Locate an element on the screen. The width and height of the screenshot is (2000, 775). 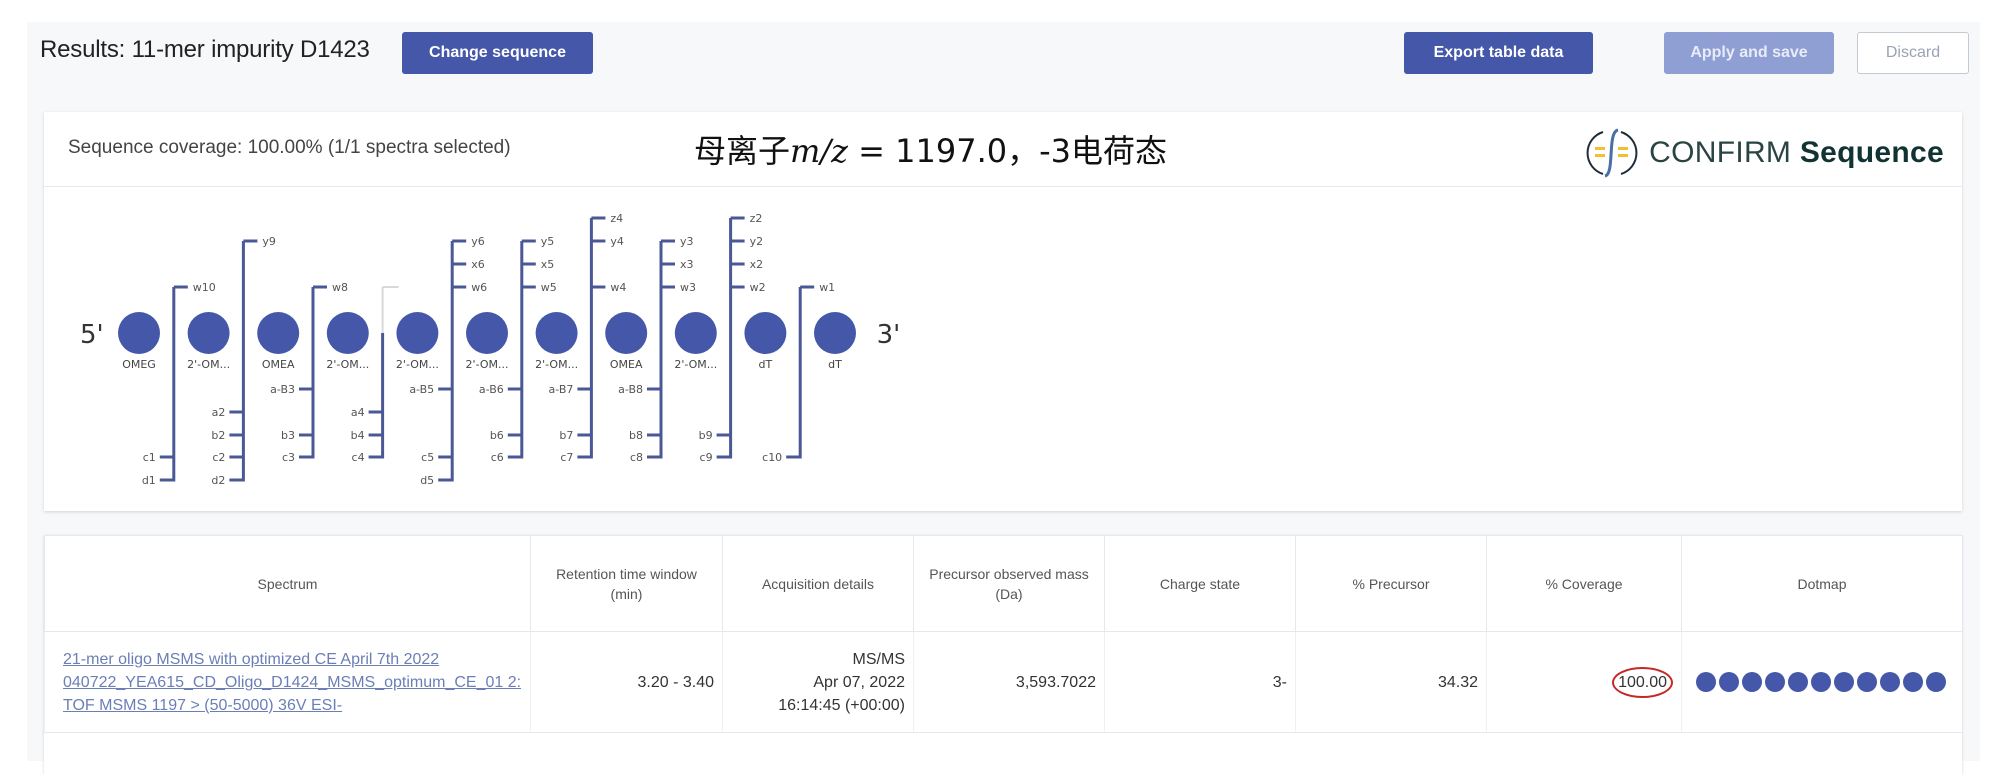
annotation-mz: m/z is located at coordinates (819, 151).